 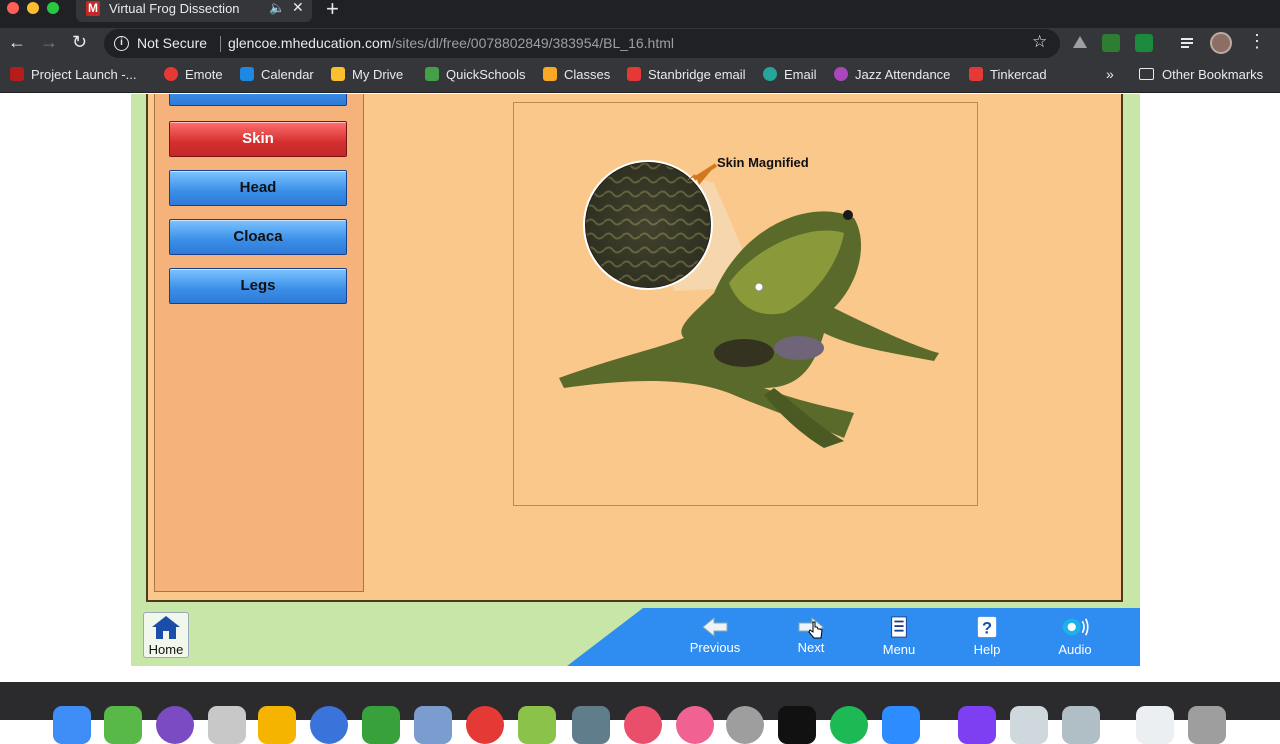 I want to click on bookmark-star-icon: ☆, so click(x=1039, y=42).